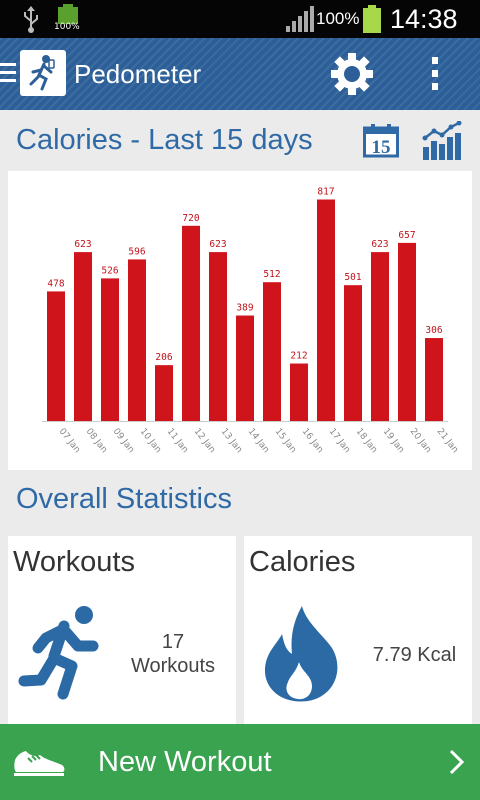  I want to click on x-tick-label: 18 Jan, so click(366, 441).